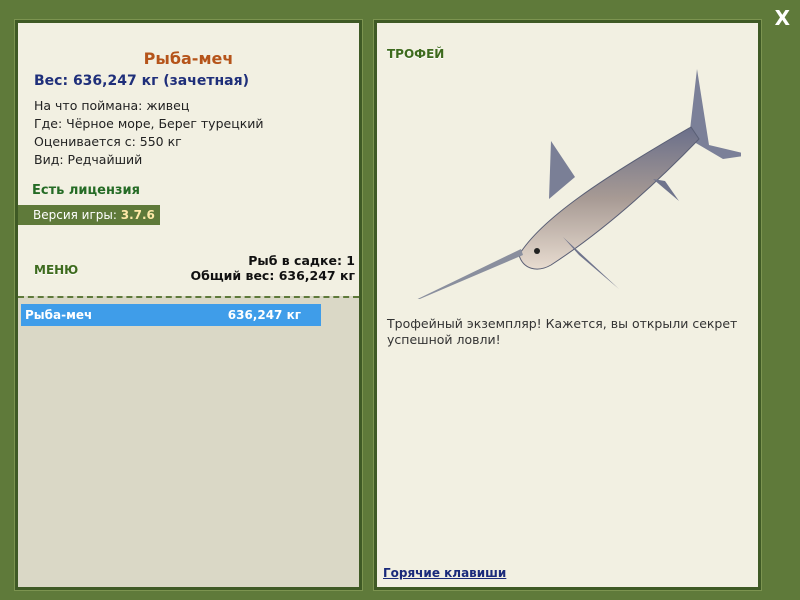  I want to click on game-version: Версия игры: 3.7.6, so click(89, 215).